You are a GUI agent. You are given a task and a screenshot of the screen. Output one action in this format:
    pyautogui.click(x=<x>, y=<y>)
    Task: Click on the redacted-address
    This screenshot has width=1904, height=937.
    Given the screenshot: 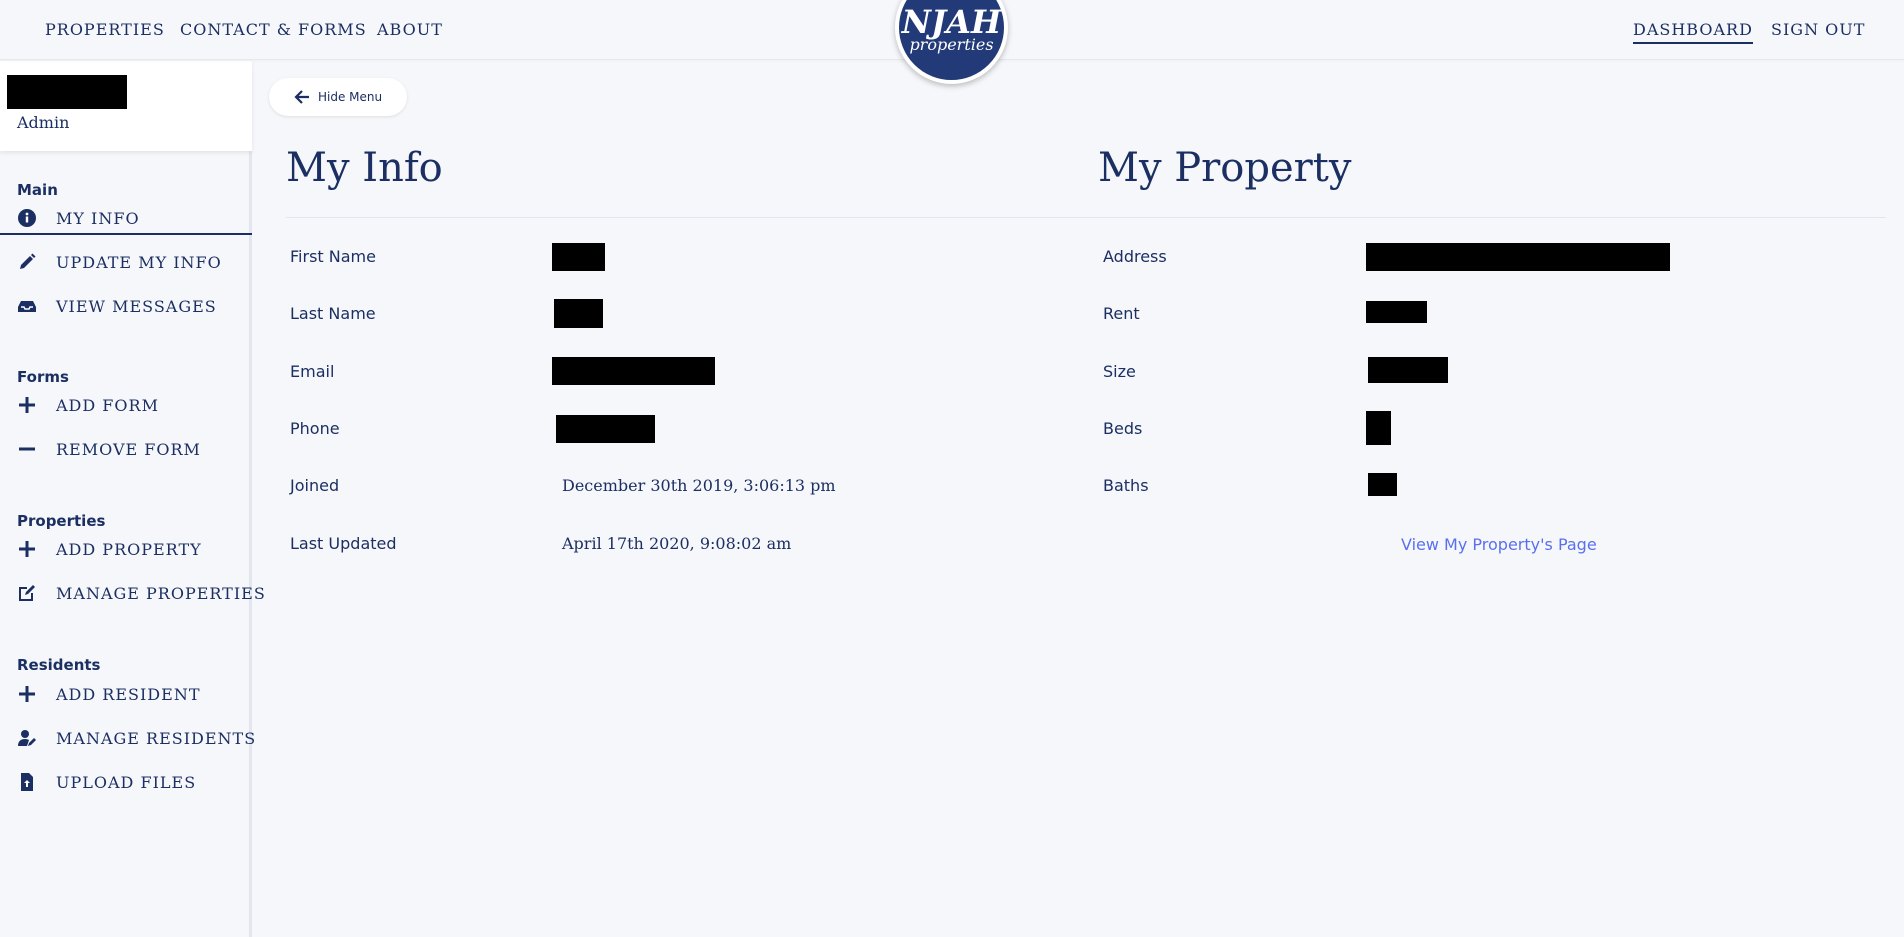 What is the action you would take?
    pyautogui.click(x=1518, y=257)
    